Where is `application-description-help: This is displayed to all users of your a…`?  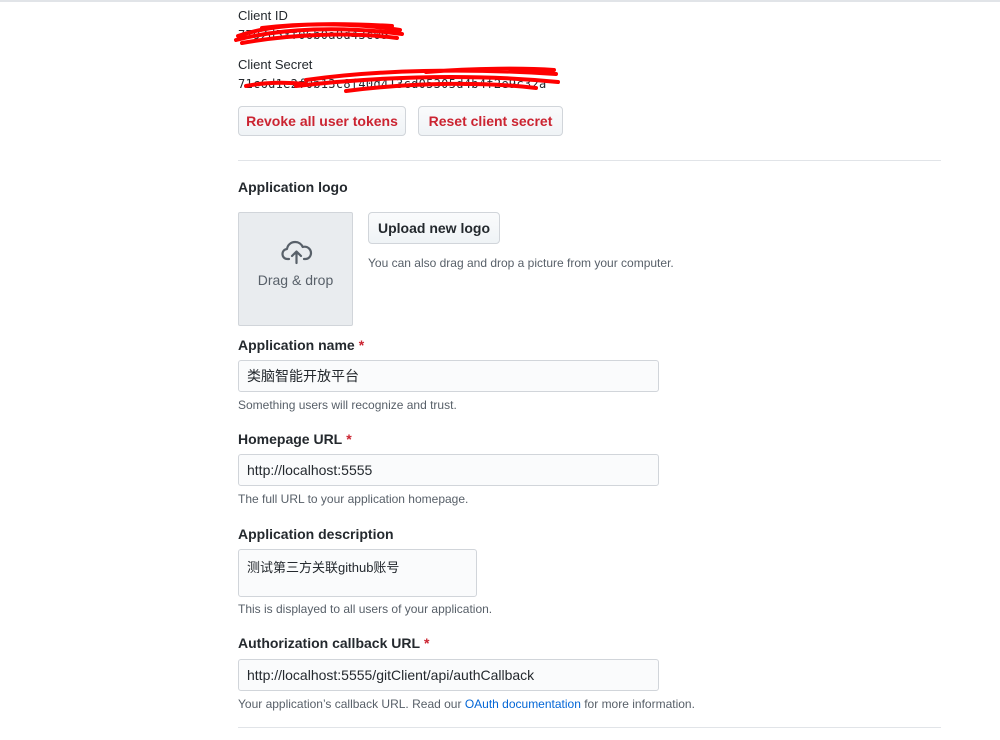
application-description-help: This is displayed to all users of your a… is located at coordinates (365, 609).